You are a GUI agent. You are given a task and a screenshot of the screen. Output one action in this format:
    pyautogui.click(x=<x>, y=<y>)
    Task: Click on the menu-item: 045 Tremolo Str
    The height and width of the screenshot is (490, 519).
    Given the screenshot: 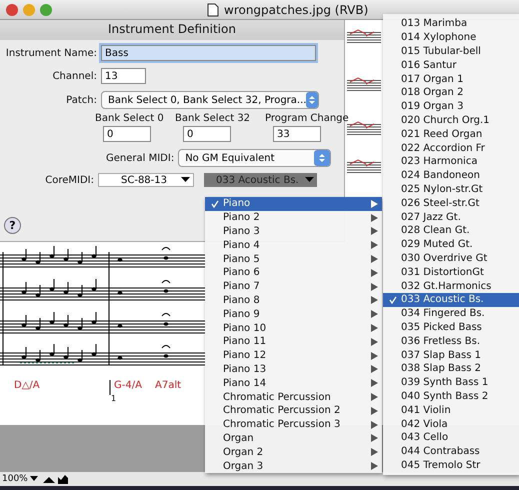 What is the action you would take?
    pyautogui.click(x=451, y=465)
    